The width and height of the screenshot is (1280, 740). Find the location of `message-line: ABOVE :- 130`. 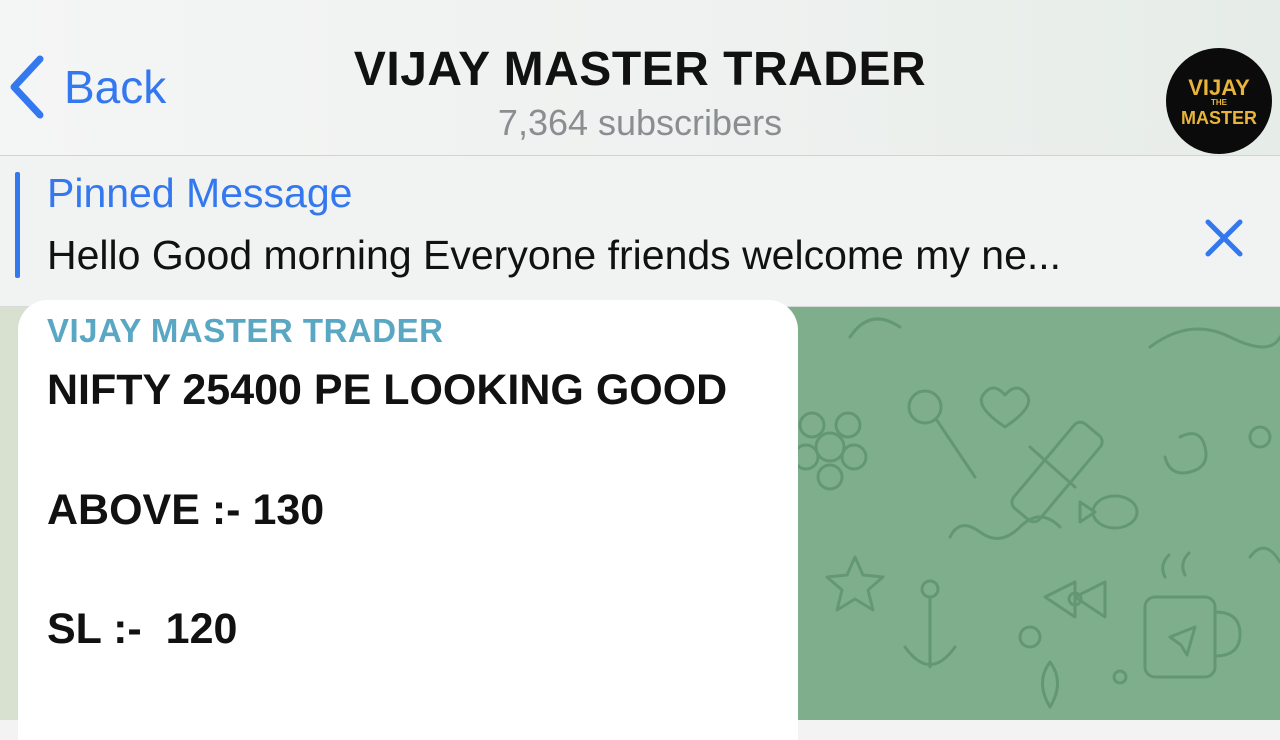

message-line: ABOVE :- 130 is located at coordinates (186, 510).